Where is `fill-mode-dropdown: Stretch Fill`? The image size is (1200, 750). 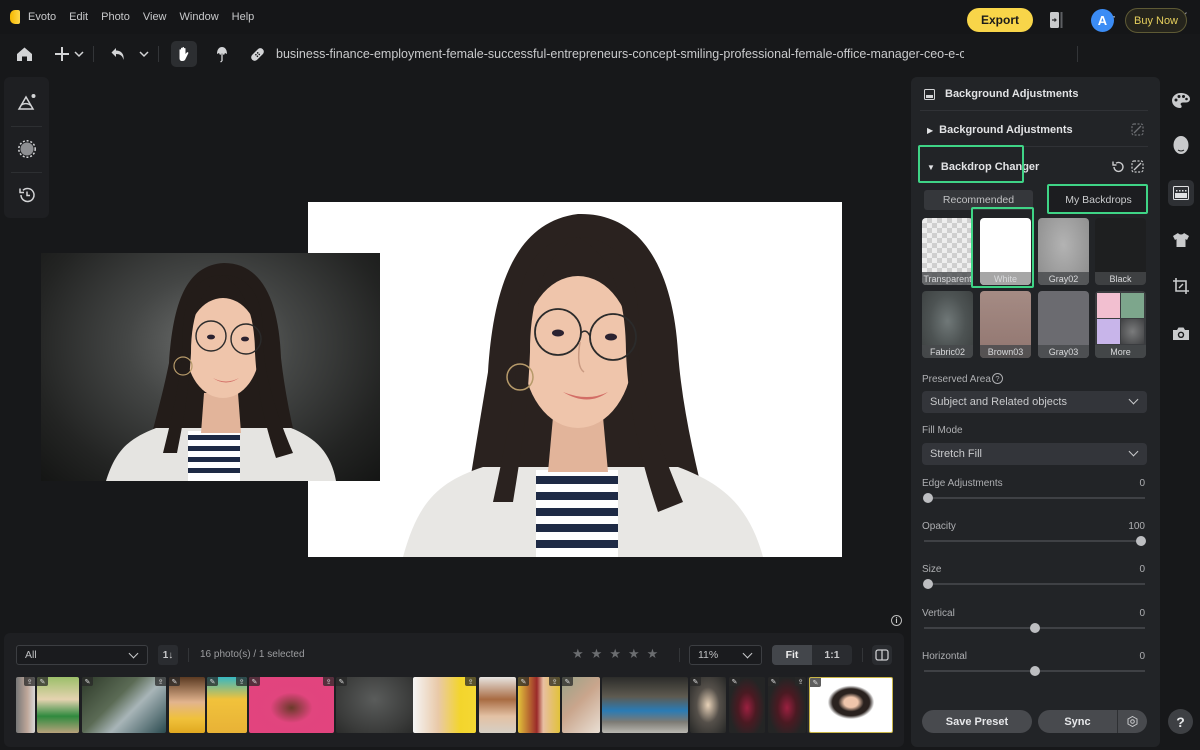
fill-mode-dropdown: Stretch Fill is located at coordinates (1034, 454).